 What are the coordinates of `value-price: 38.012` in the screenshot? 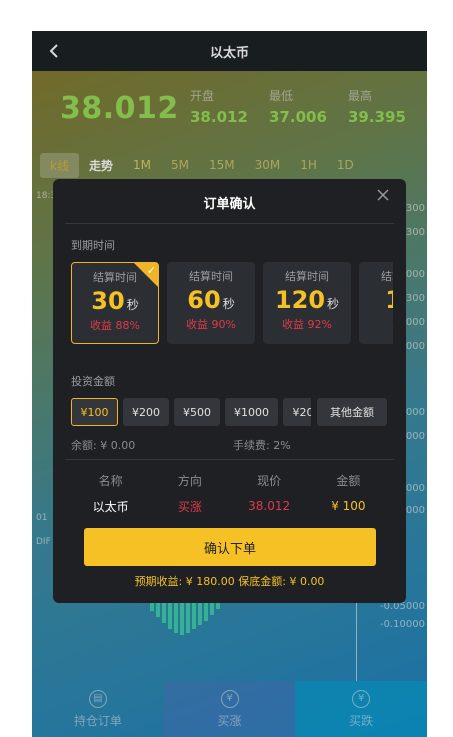 It's located at (269, 506).